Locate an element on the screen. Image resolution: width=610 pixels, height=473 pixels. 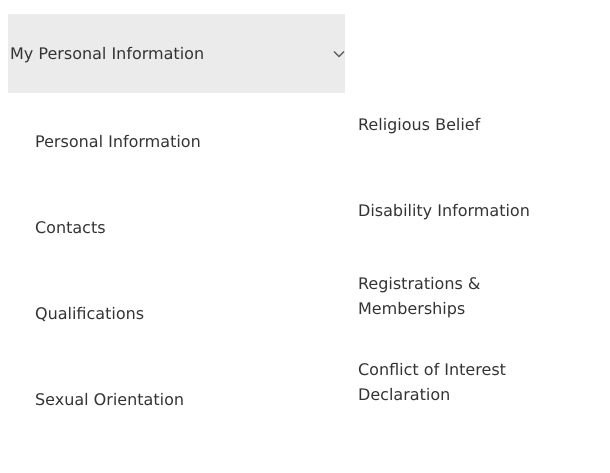
menu-link: Sexual Orientation is located at coordinates (109, 399).